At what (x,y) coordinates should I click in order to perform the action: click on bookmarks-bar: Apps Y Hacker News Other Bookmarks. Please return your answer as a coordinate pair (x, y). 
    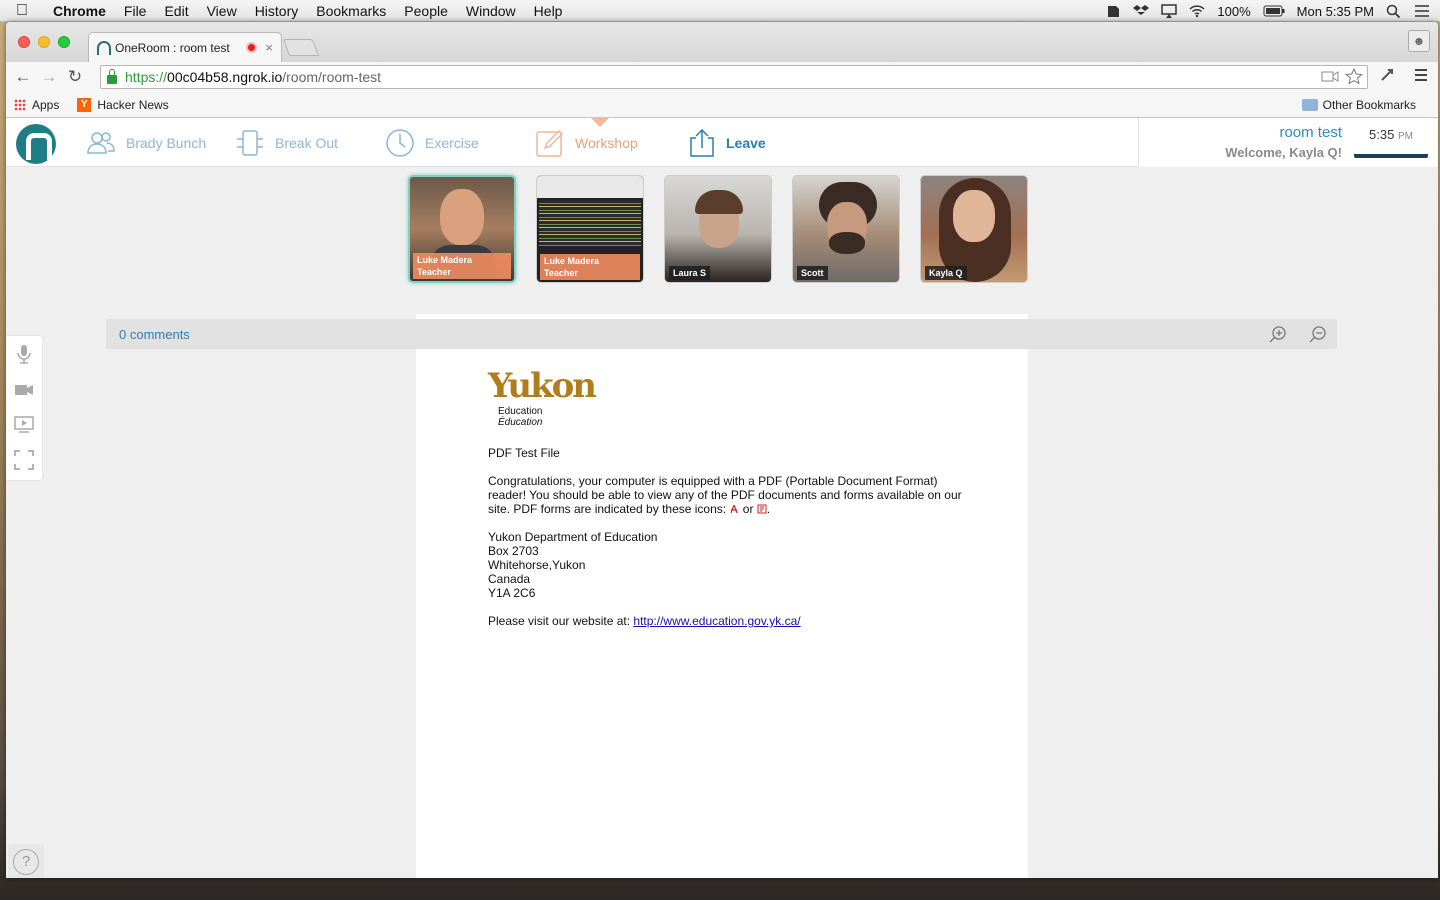
    Looking at the image, I should click on (722, 105).